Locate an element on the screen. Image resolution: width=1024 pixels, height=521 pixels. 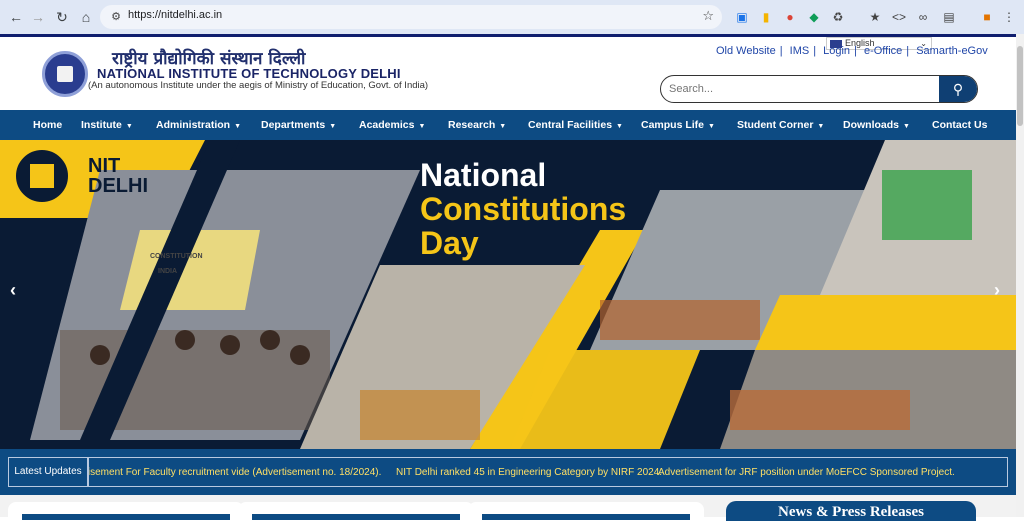
nav-institute: Institute ▼ is located at coordinates (107, 125).